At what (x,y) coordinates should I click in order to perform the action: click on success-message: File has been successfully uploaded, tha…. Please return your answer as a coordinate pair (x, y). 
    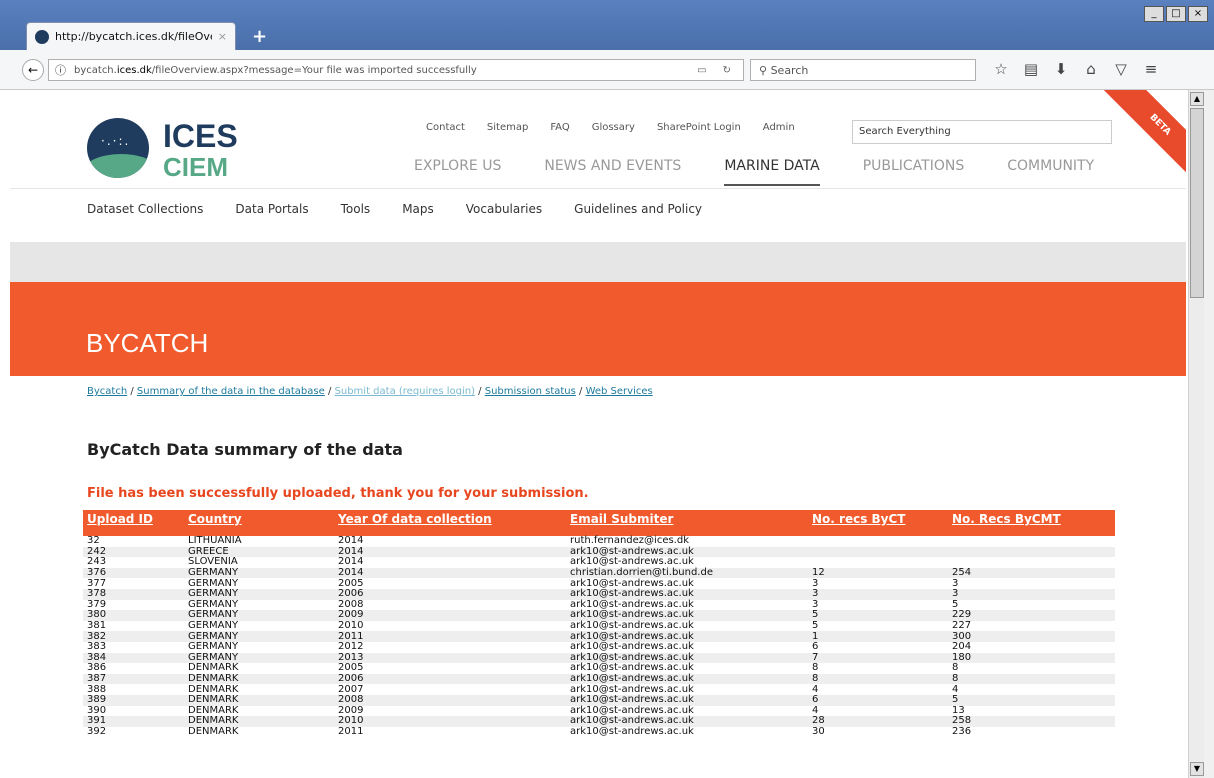
    Looking at the image, I should click on (338, 493).